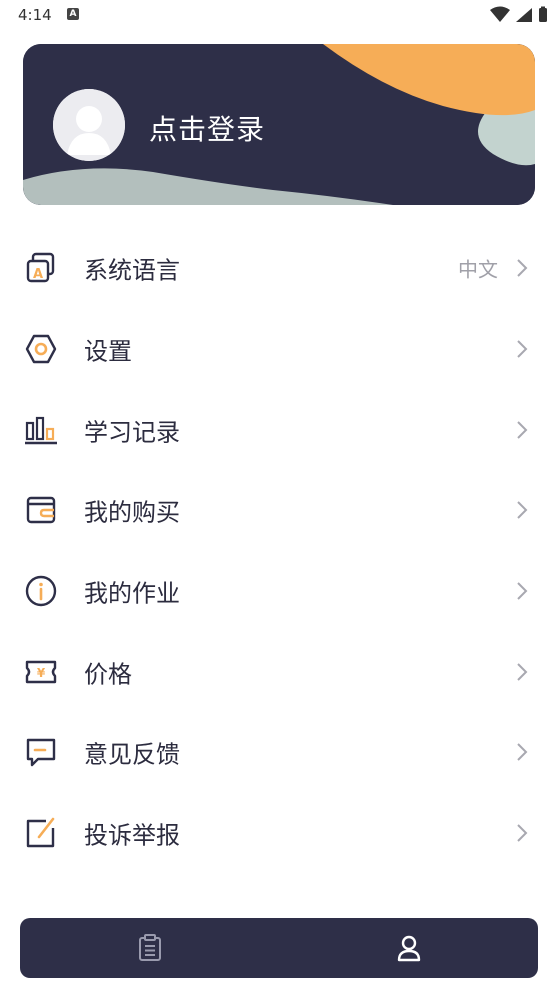  What do you see at coordinates (132, 593) in the screenshot?
I see `menu-label: 我的作业` at bounding box center [132, 593].